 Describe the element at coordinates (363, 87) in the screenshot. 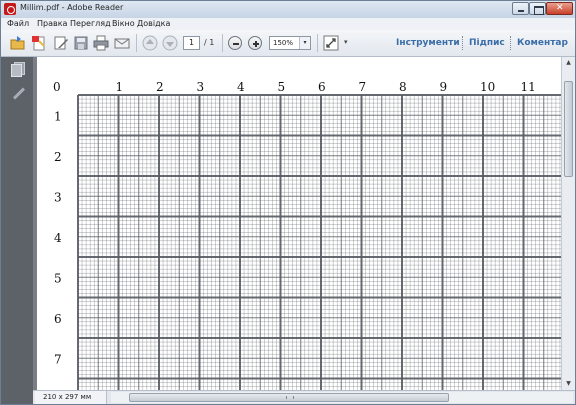

I see `x-axis-number: 7` at that location.